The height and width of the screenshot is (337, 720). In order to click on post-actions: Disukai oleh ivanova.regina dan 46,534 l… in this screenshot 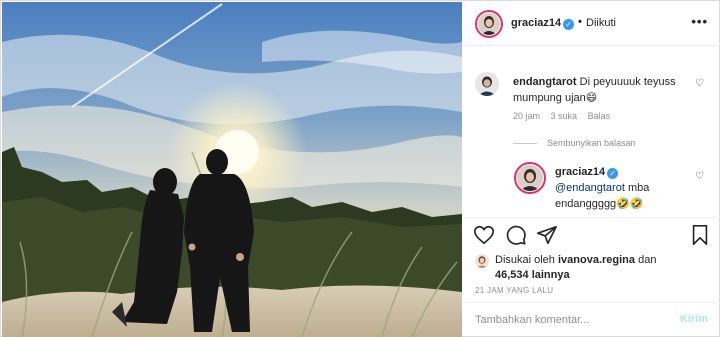, I will do `click(591, 277)`.